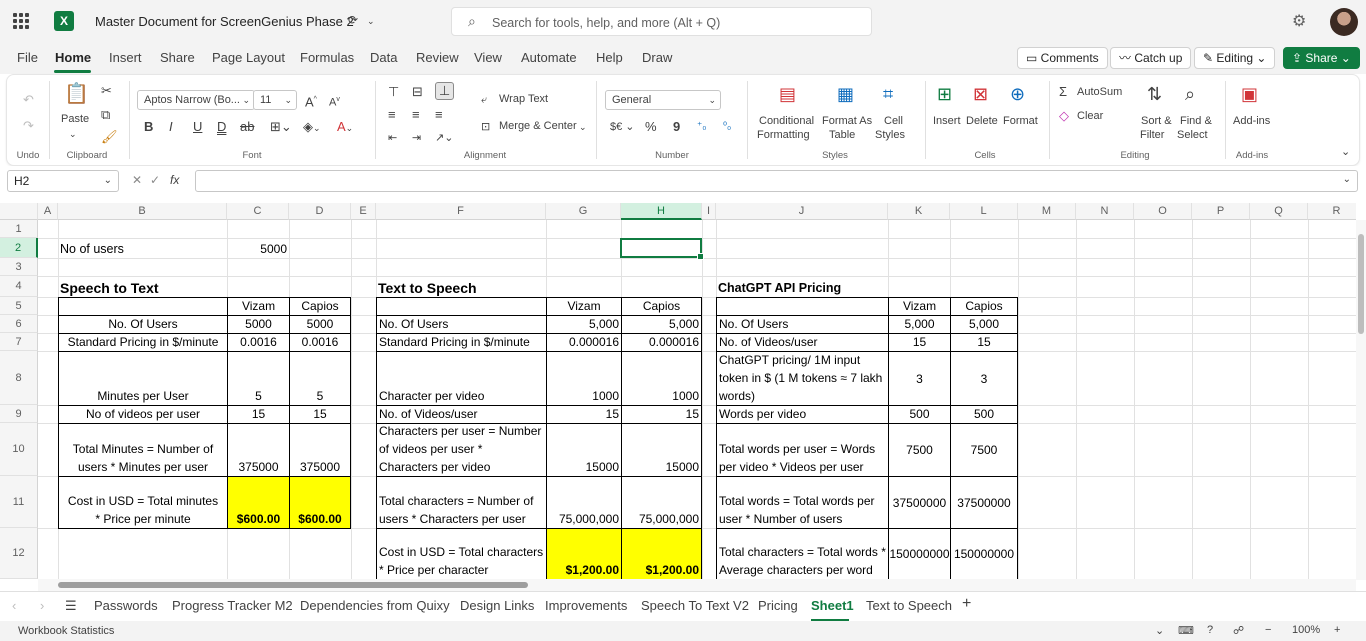 This screenshot has width=1366, height=641. What do you see at coordinates (984, 553) in the screenshot?
I see `cell-l12: 150000000` at bounding box center [984, 553].